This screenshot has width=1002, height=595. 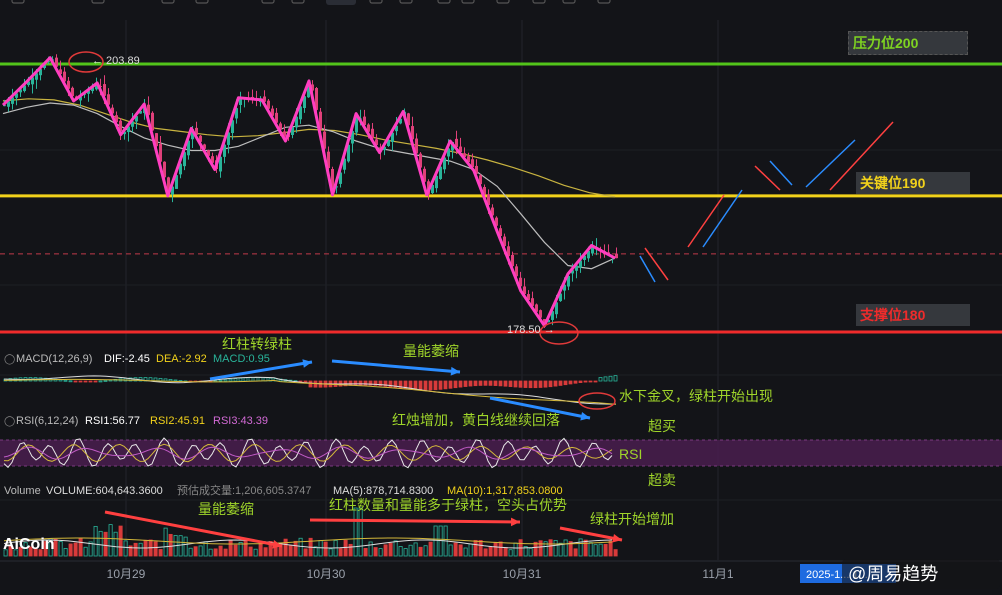 What do you see at coordinates (104, 491) in the screenshot?
I see `volume-value: VOLUME:604,643.3600` at bounding box center [104, 491].